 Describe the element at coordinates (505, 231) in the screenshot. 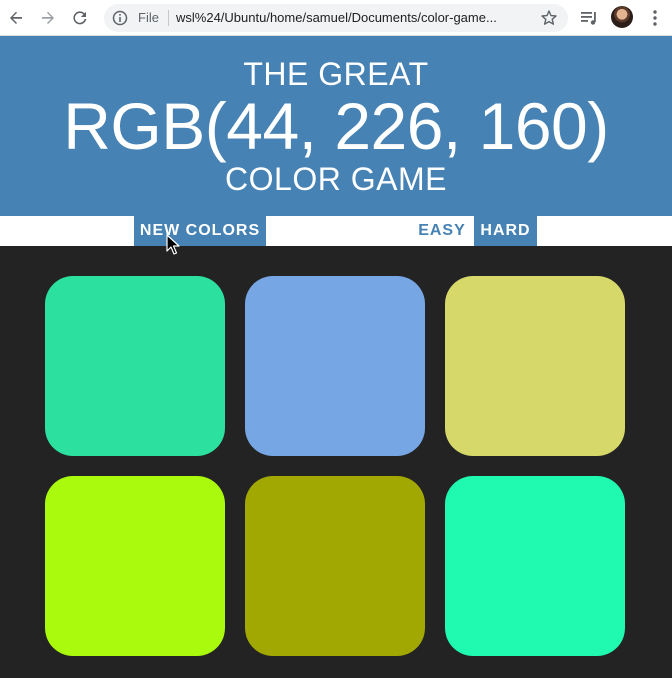

I see `hard-mode-button: HARD` at that location.